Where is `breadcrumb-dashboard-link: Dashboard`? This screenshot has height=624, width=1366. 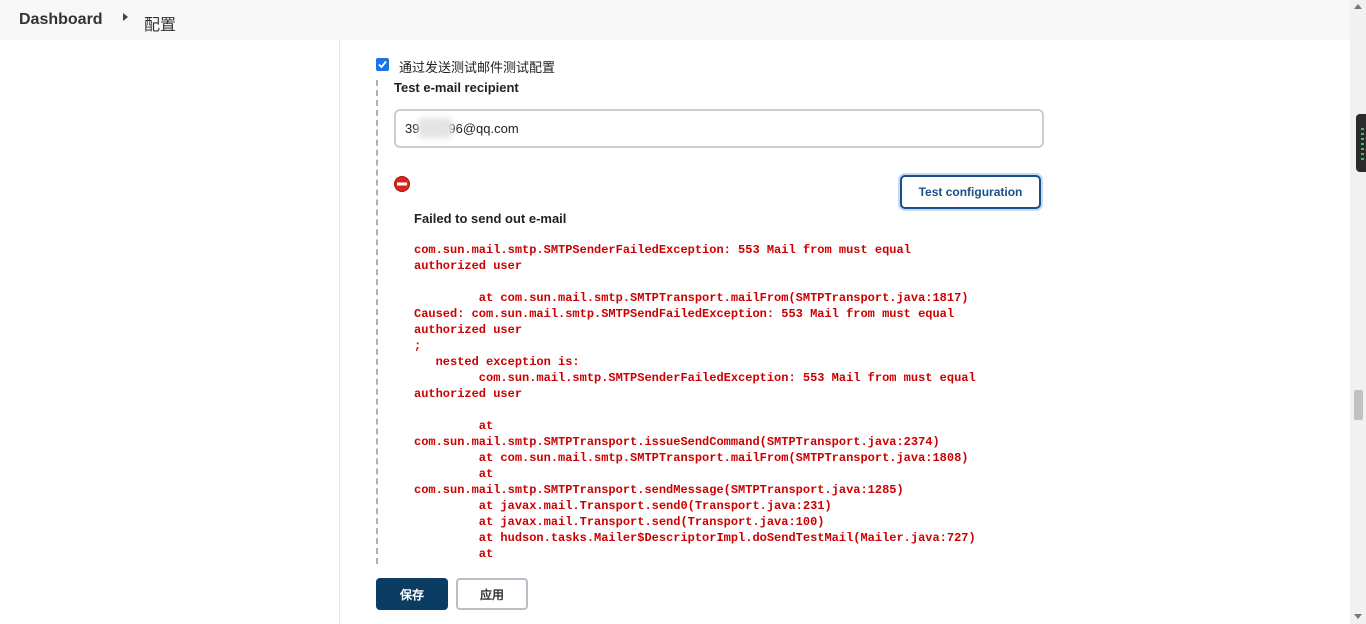 breadcrumb-dashboard-link: Dashboard is located at coordinates (61, 20).